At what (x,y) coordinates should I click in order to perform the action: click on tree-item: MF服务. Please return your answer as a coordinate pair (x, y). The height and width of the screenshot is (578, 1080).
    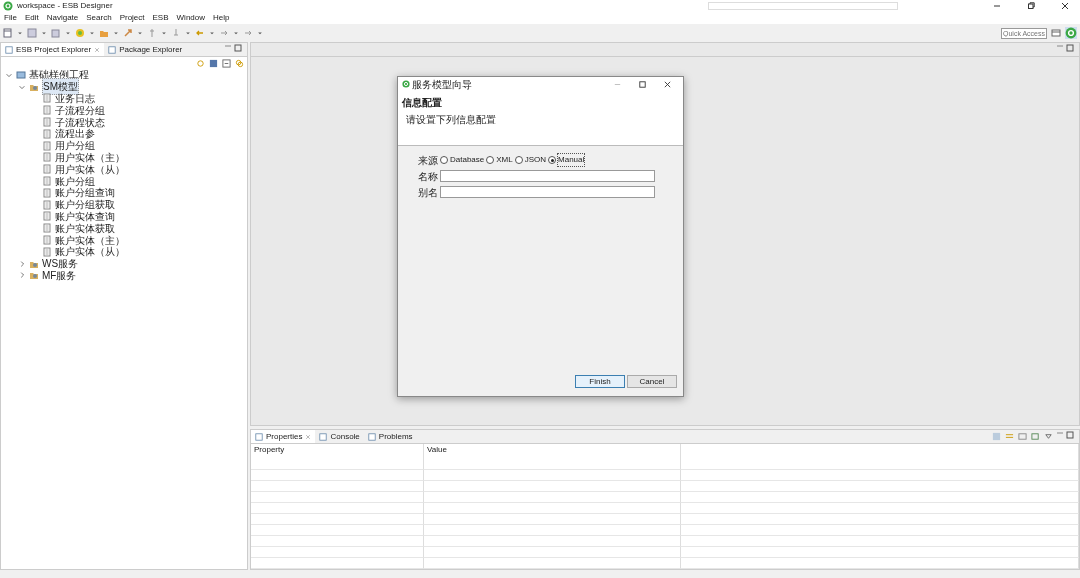
    Looking at the image, I should click on (126, 275).